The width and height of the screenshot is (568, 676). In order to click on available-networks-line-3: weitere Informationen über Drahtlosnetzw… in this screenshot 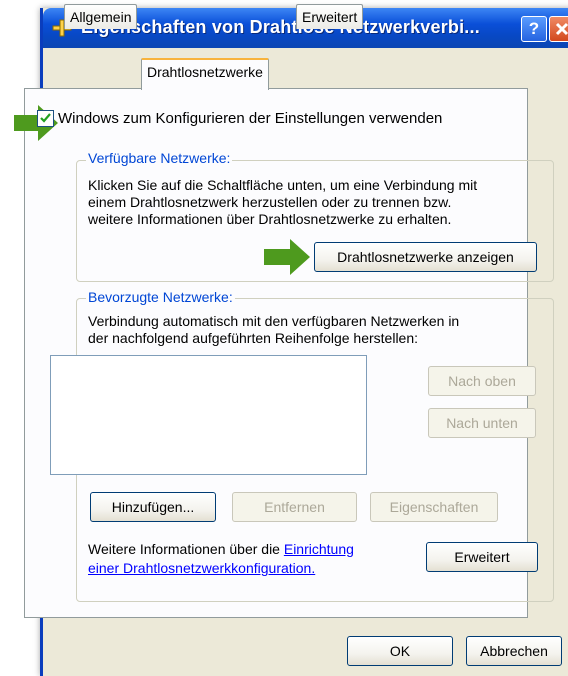, I will do `click(270, 219)`.